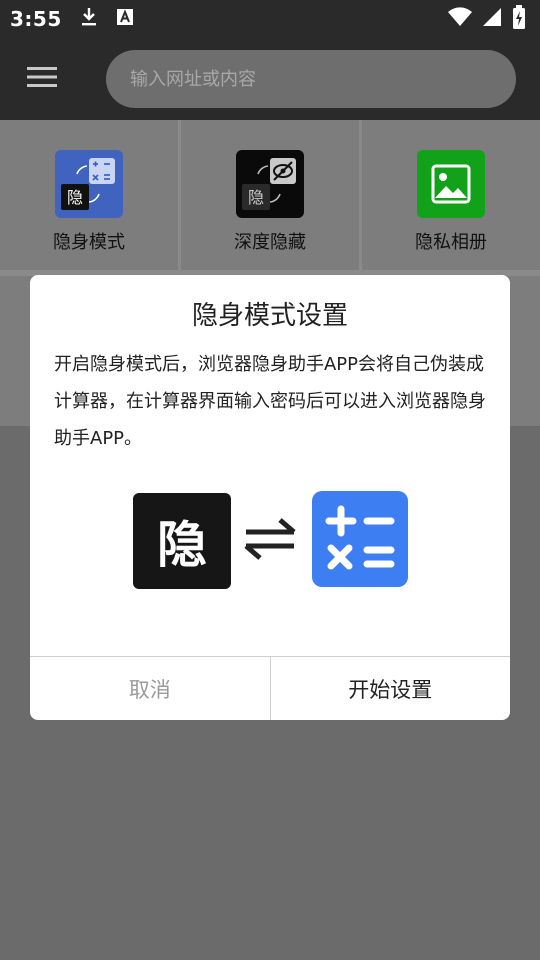 This screenshot has width=540, height=960. What do you see at coordinates (492, 19) in the screenshot?
I see `signal-icon` at bounding box center [492, 19].